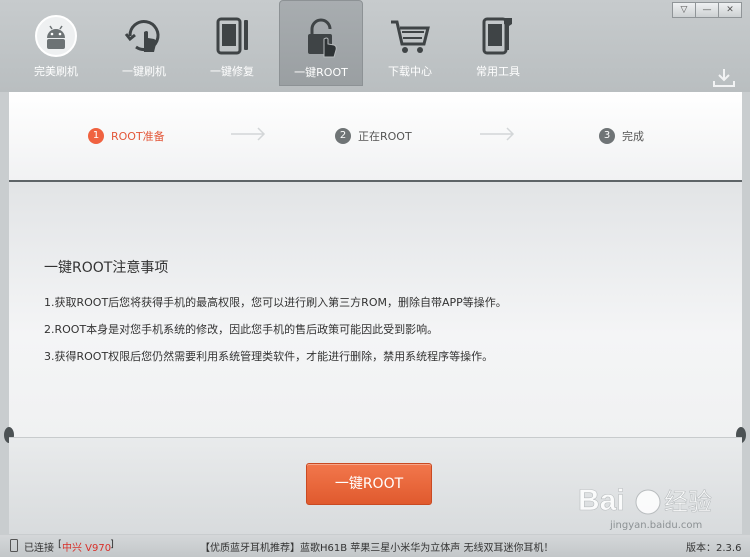 The height and width of the screenshot is (557, 750). I want to click on step-complete: 3 完成, so click(621, 136).